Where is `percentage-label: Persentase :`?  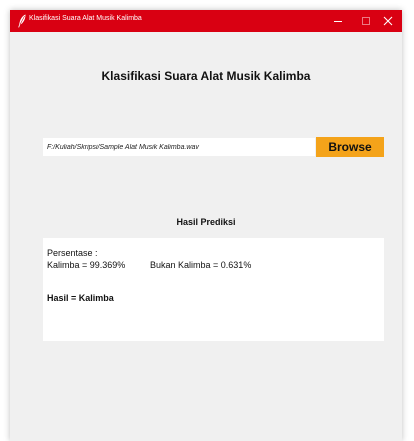 percentage-label: Persentase : is located at coordinates (72, 253).